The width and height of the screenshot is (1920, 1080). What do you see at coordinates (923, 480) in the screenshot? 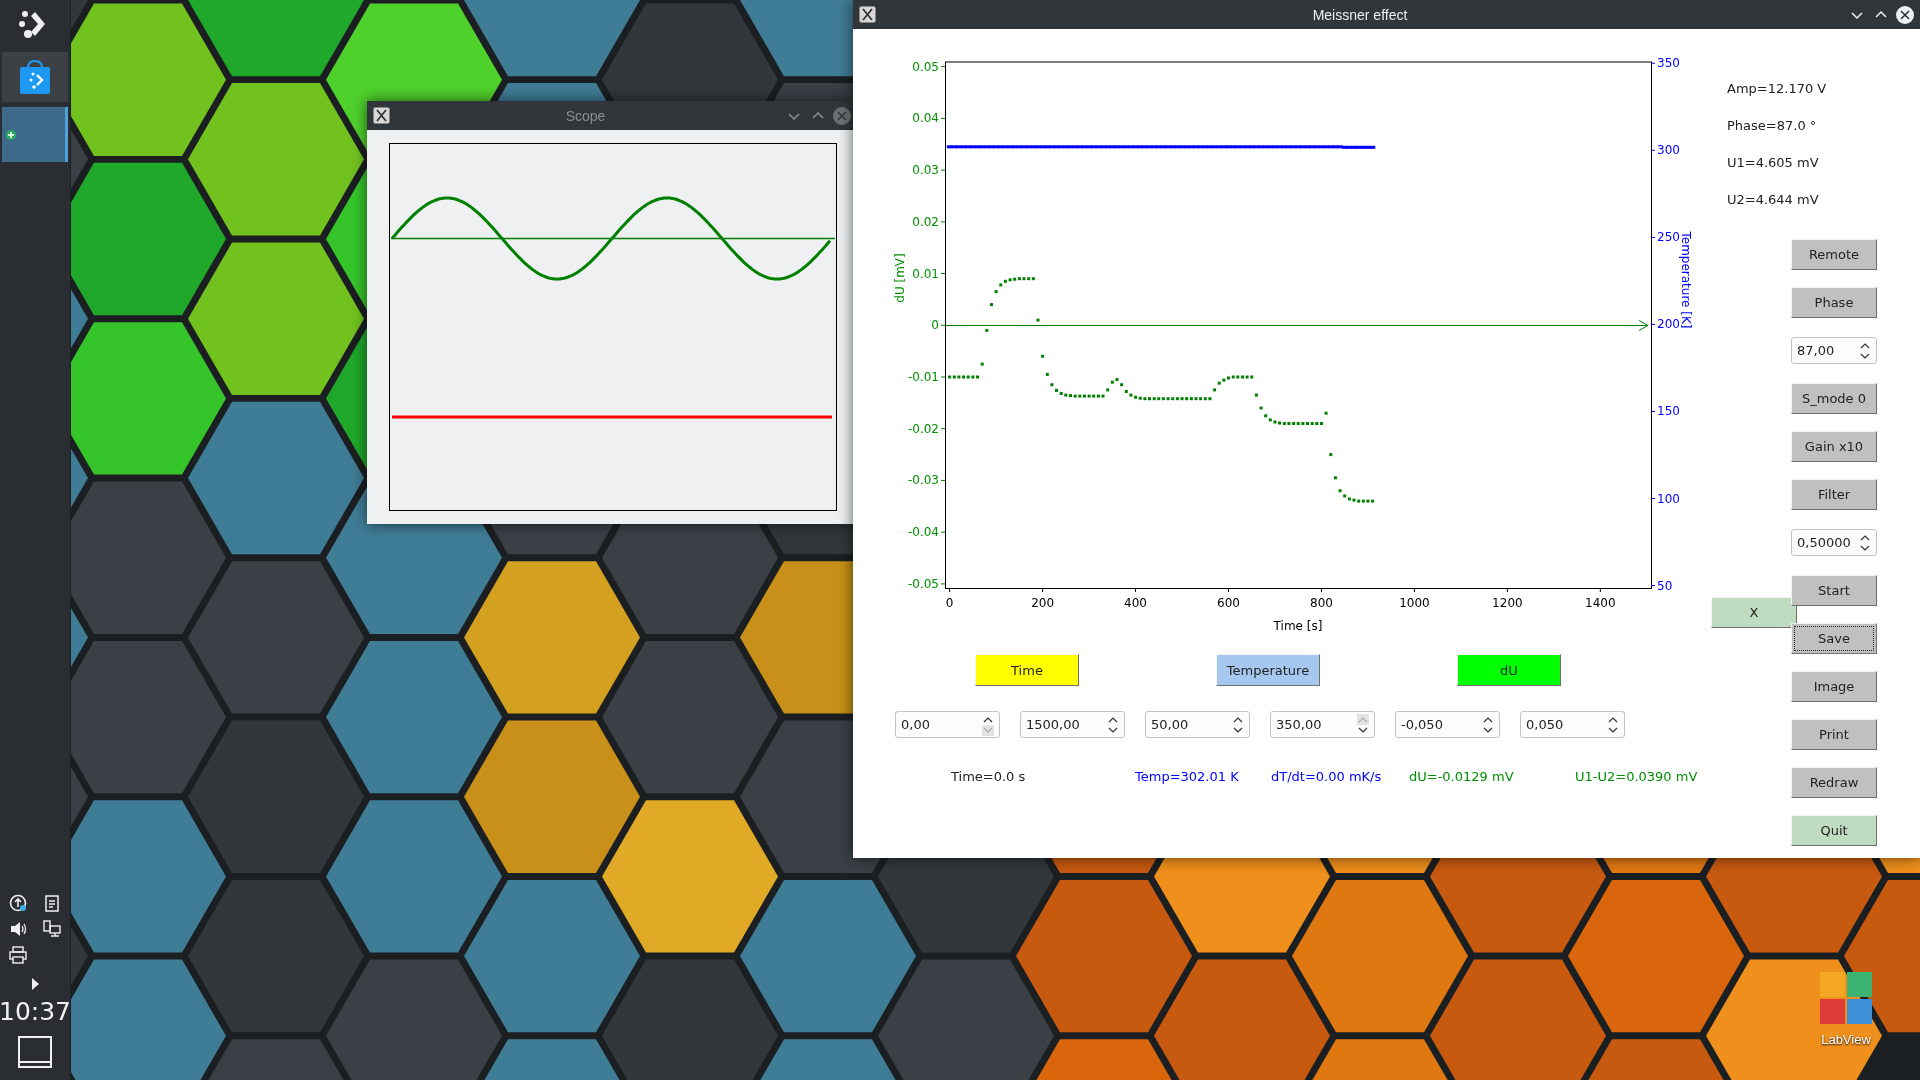
I see `tick-label: -0.03` at bounding box center [923, 480].